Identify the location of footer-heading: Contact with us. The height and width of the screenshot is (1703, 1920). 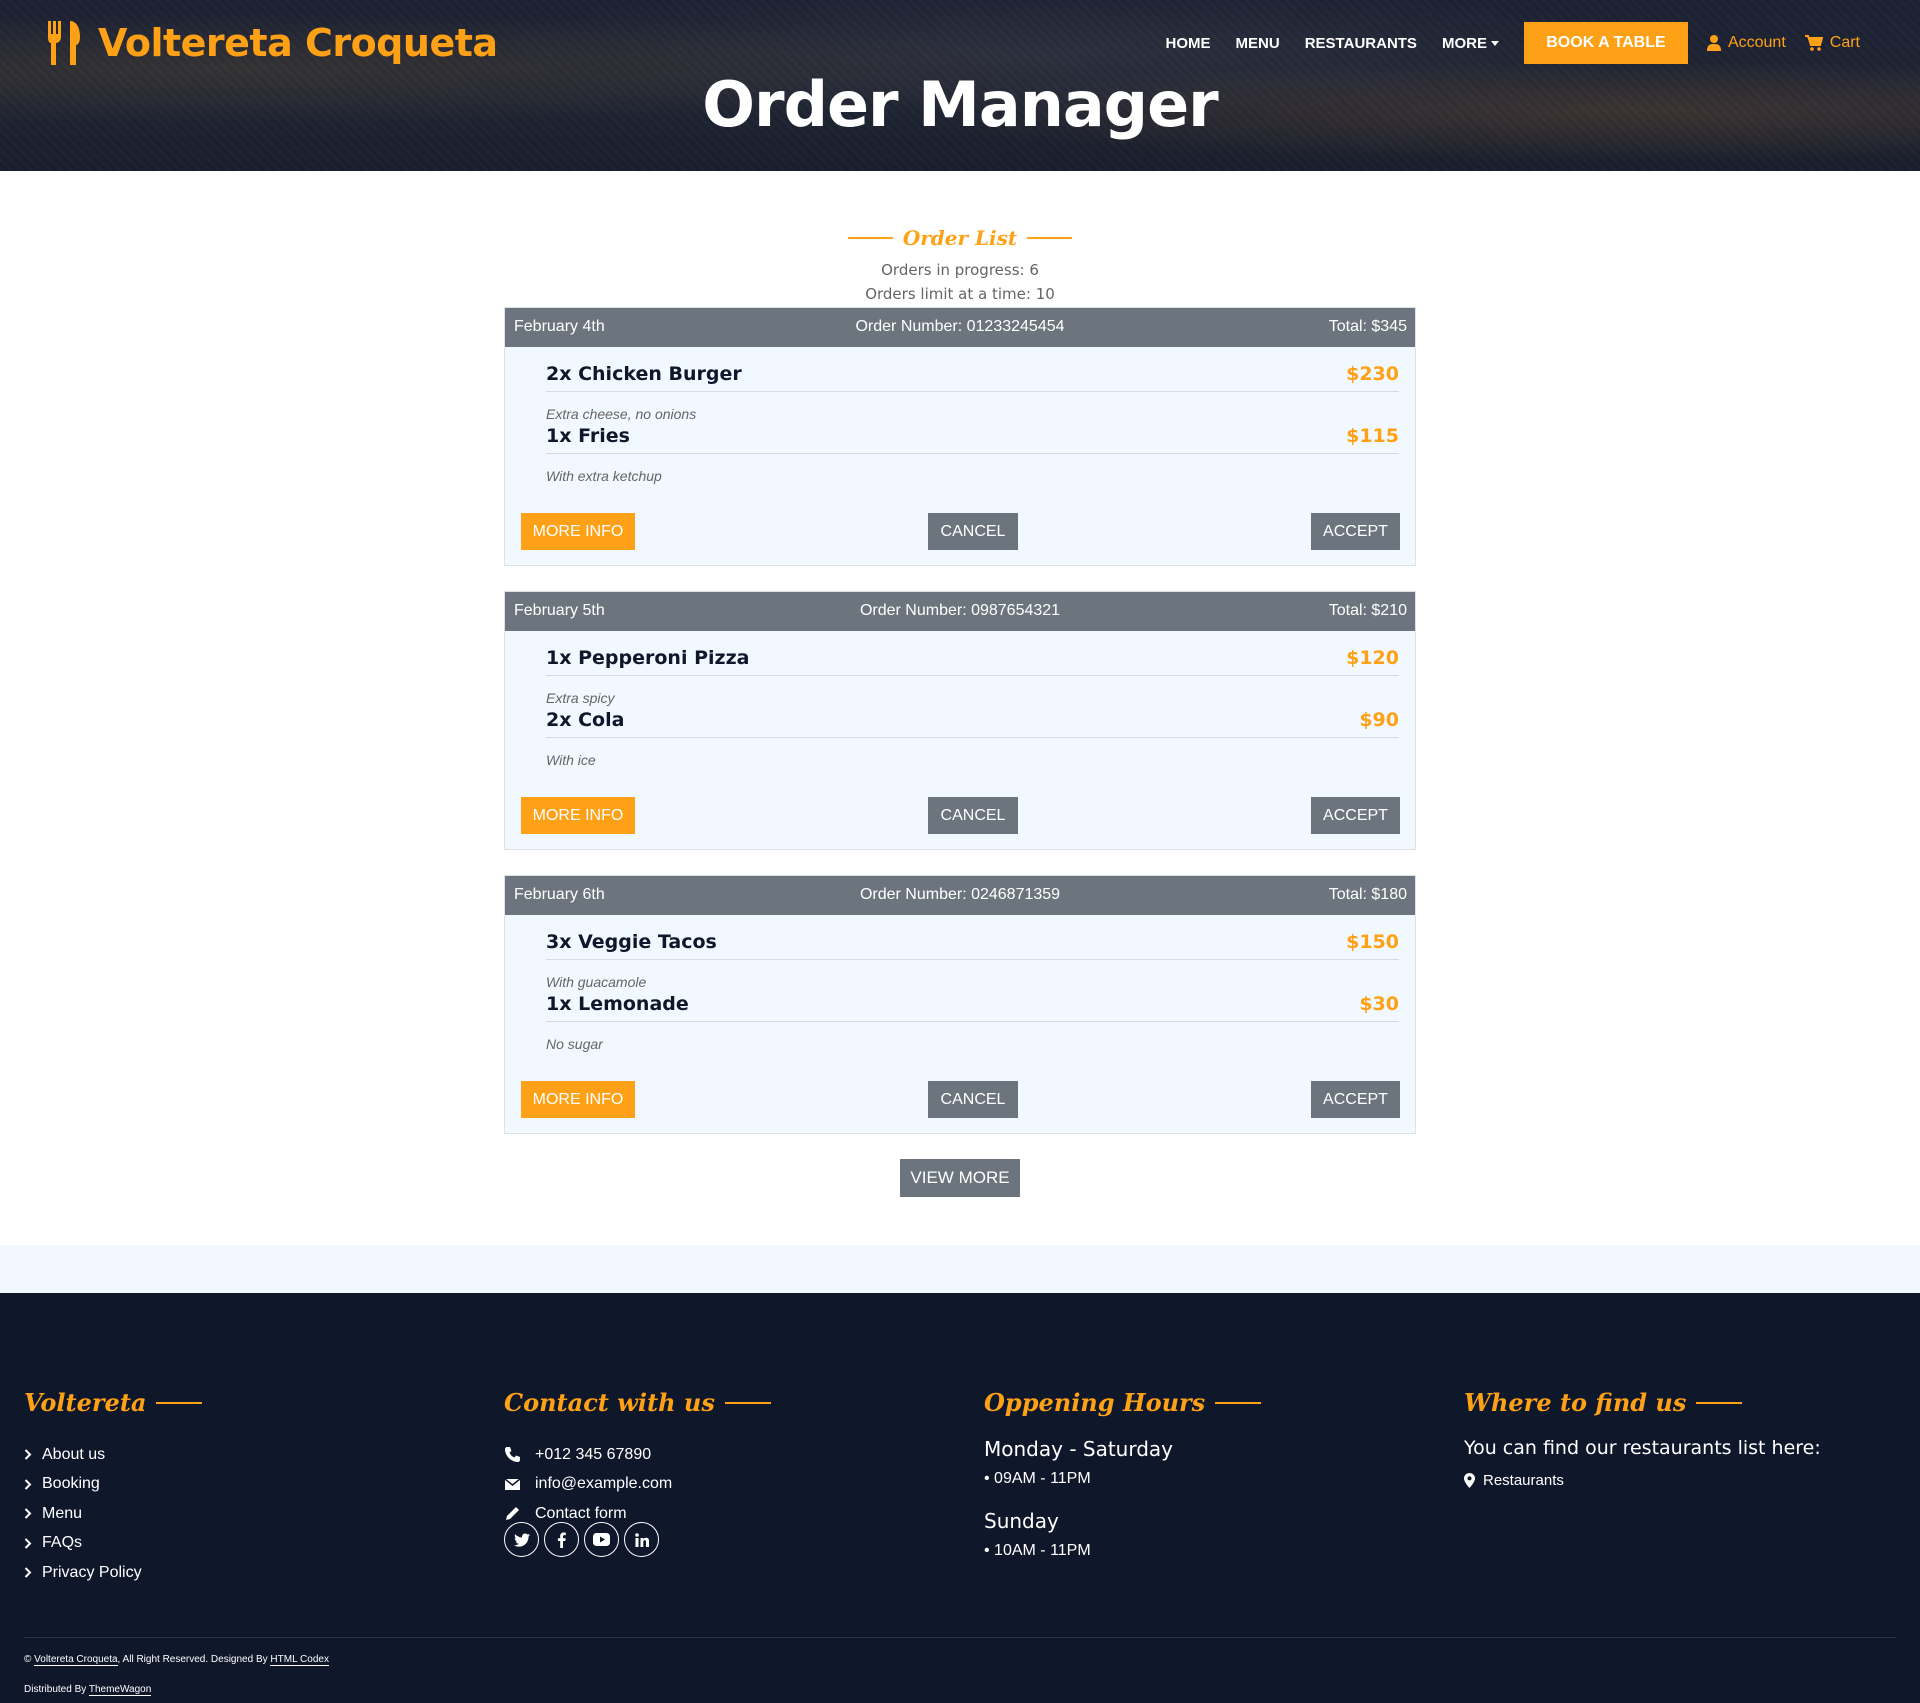
(637, 1402).